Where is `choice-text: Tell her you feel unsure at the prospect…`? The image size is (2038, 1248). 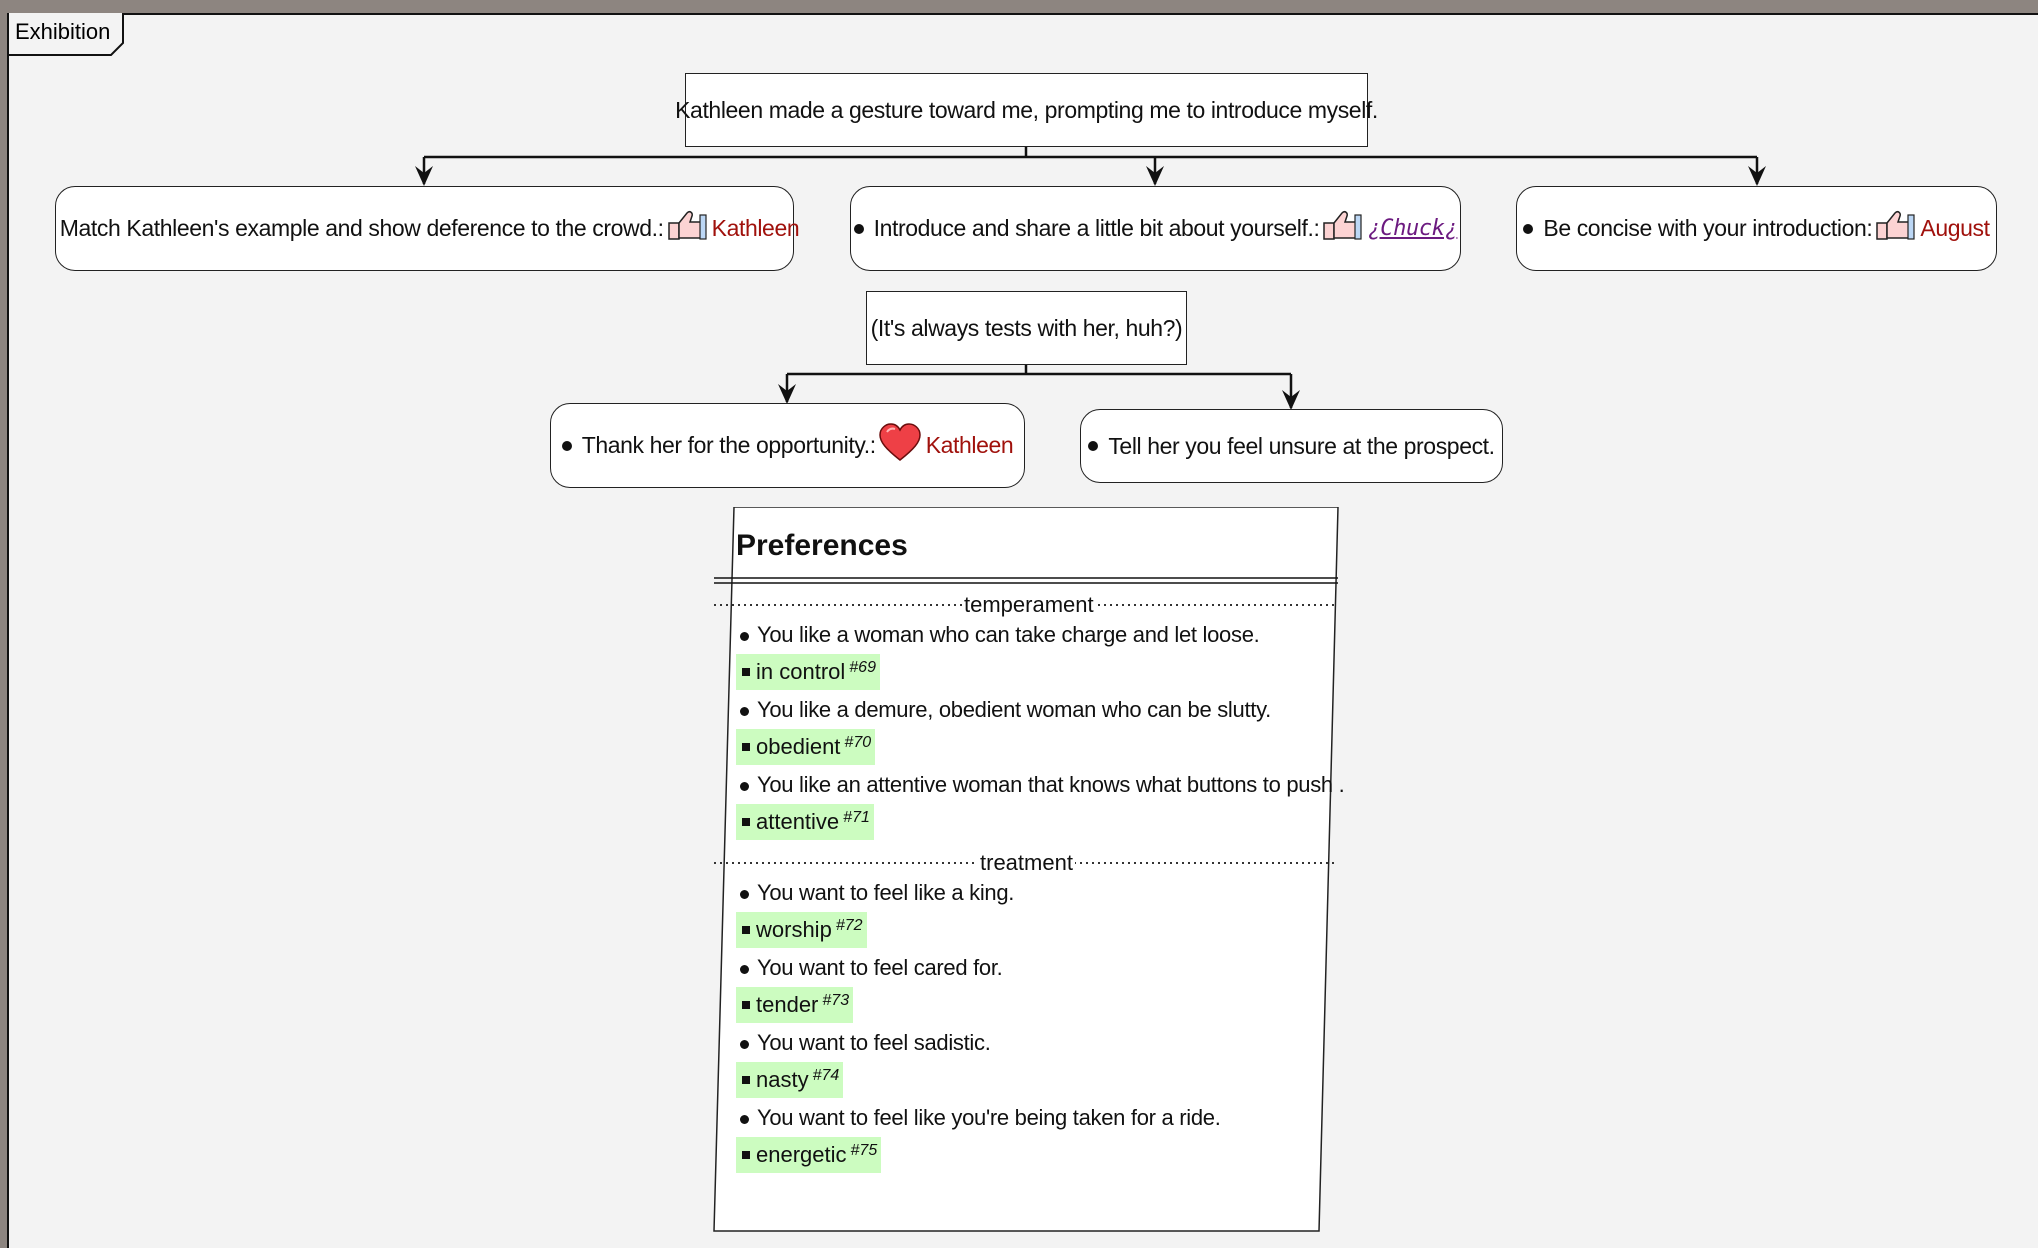 choice-text: Tell her you feel unsure at the prospect… is located at coordinates (1301, 445).